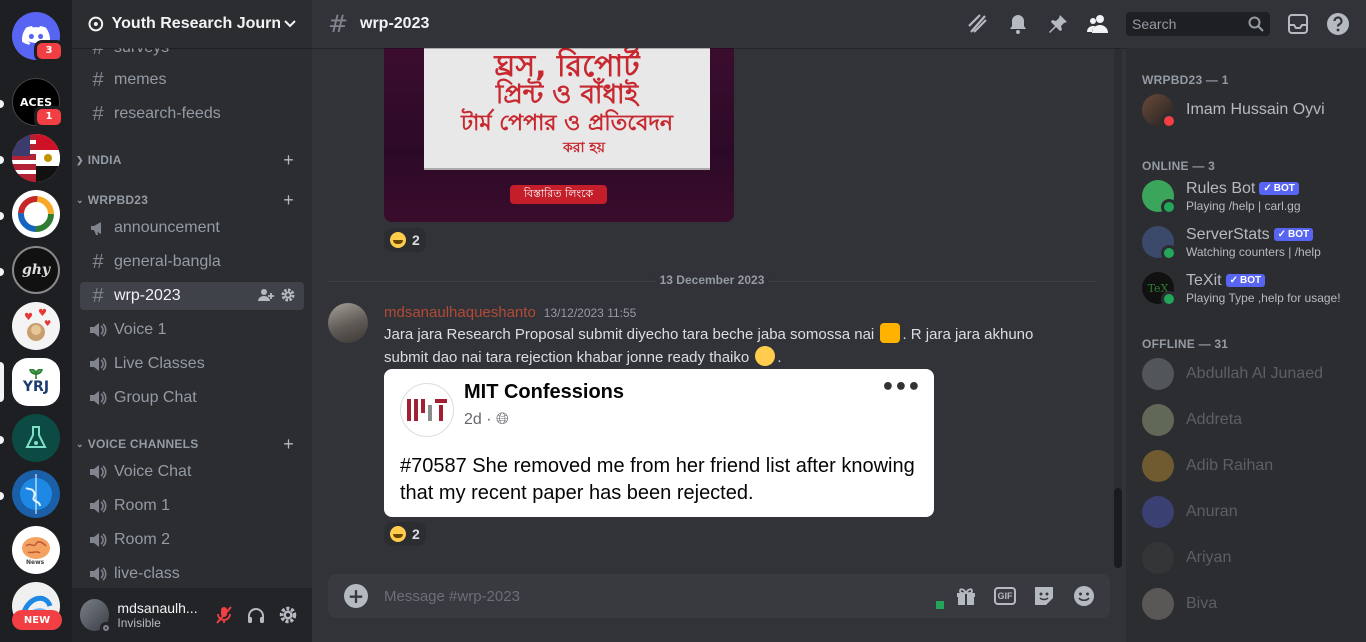 The height and width of the screenshot is (642, 1366). What do you see at coordinates (1005, 596) in the screenshot?
I see `gif-button: GIF` at bounding box center [1005, 596].